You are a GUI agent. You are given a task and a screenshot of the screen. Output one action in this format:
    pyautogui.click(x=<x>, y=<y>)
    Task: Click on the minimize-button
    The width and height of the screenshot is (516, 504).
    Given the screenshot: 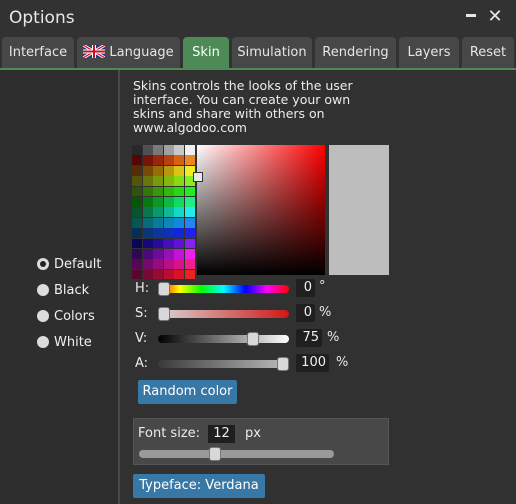 What is the action you would take?
    pyautogui.click(x=471, y=17)
    